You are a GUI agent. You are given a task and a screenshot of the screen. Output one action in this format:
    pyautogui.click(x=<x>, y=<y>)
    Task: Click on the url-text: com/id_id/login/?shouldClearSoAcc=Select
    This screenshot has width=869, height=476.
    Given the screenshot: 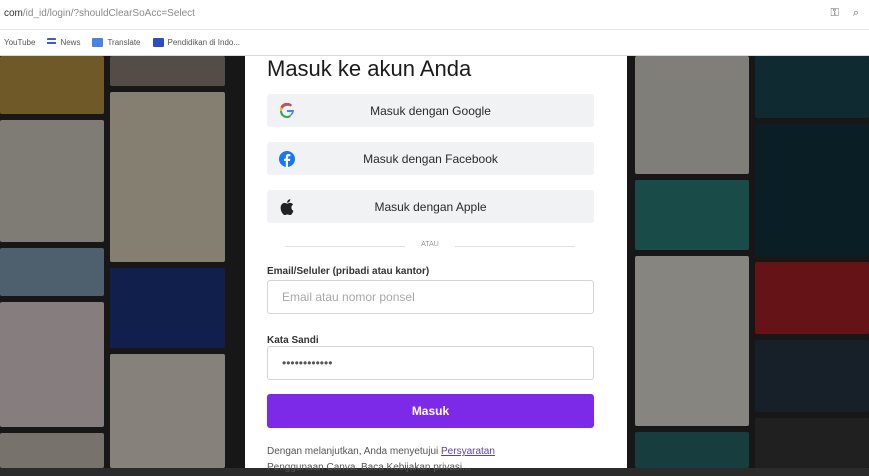 What is the action you would take?
    pyautogui.click(x=99, y=13)
    